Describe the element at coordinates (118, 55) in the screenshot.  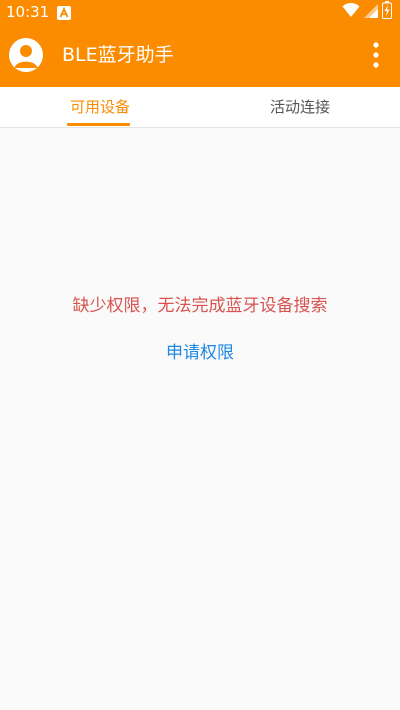
I see `app-title: BLE蓝牙助手` at that location.